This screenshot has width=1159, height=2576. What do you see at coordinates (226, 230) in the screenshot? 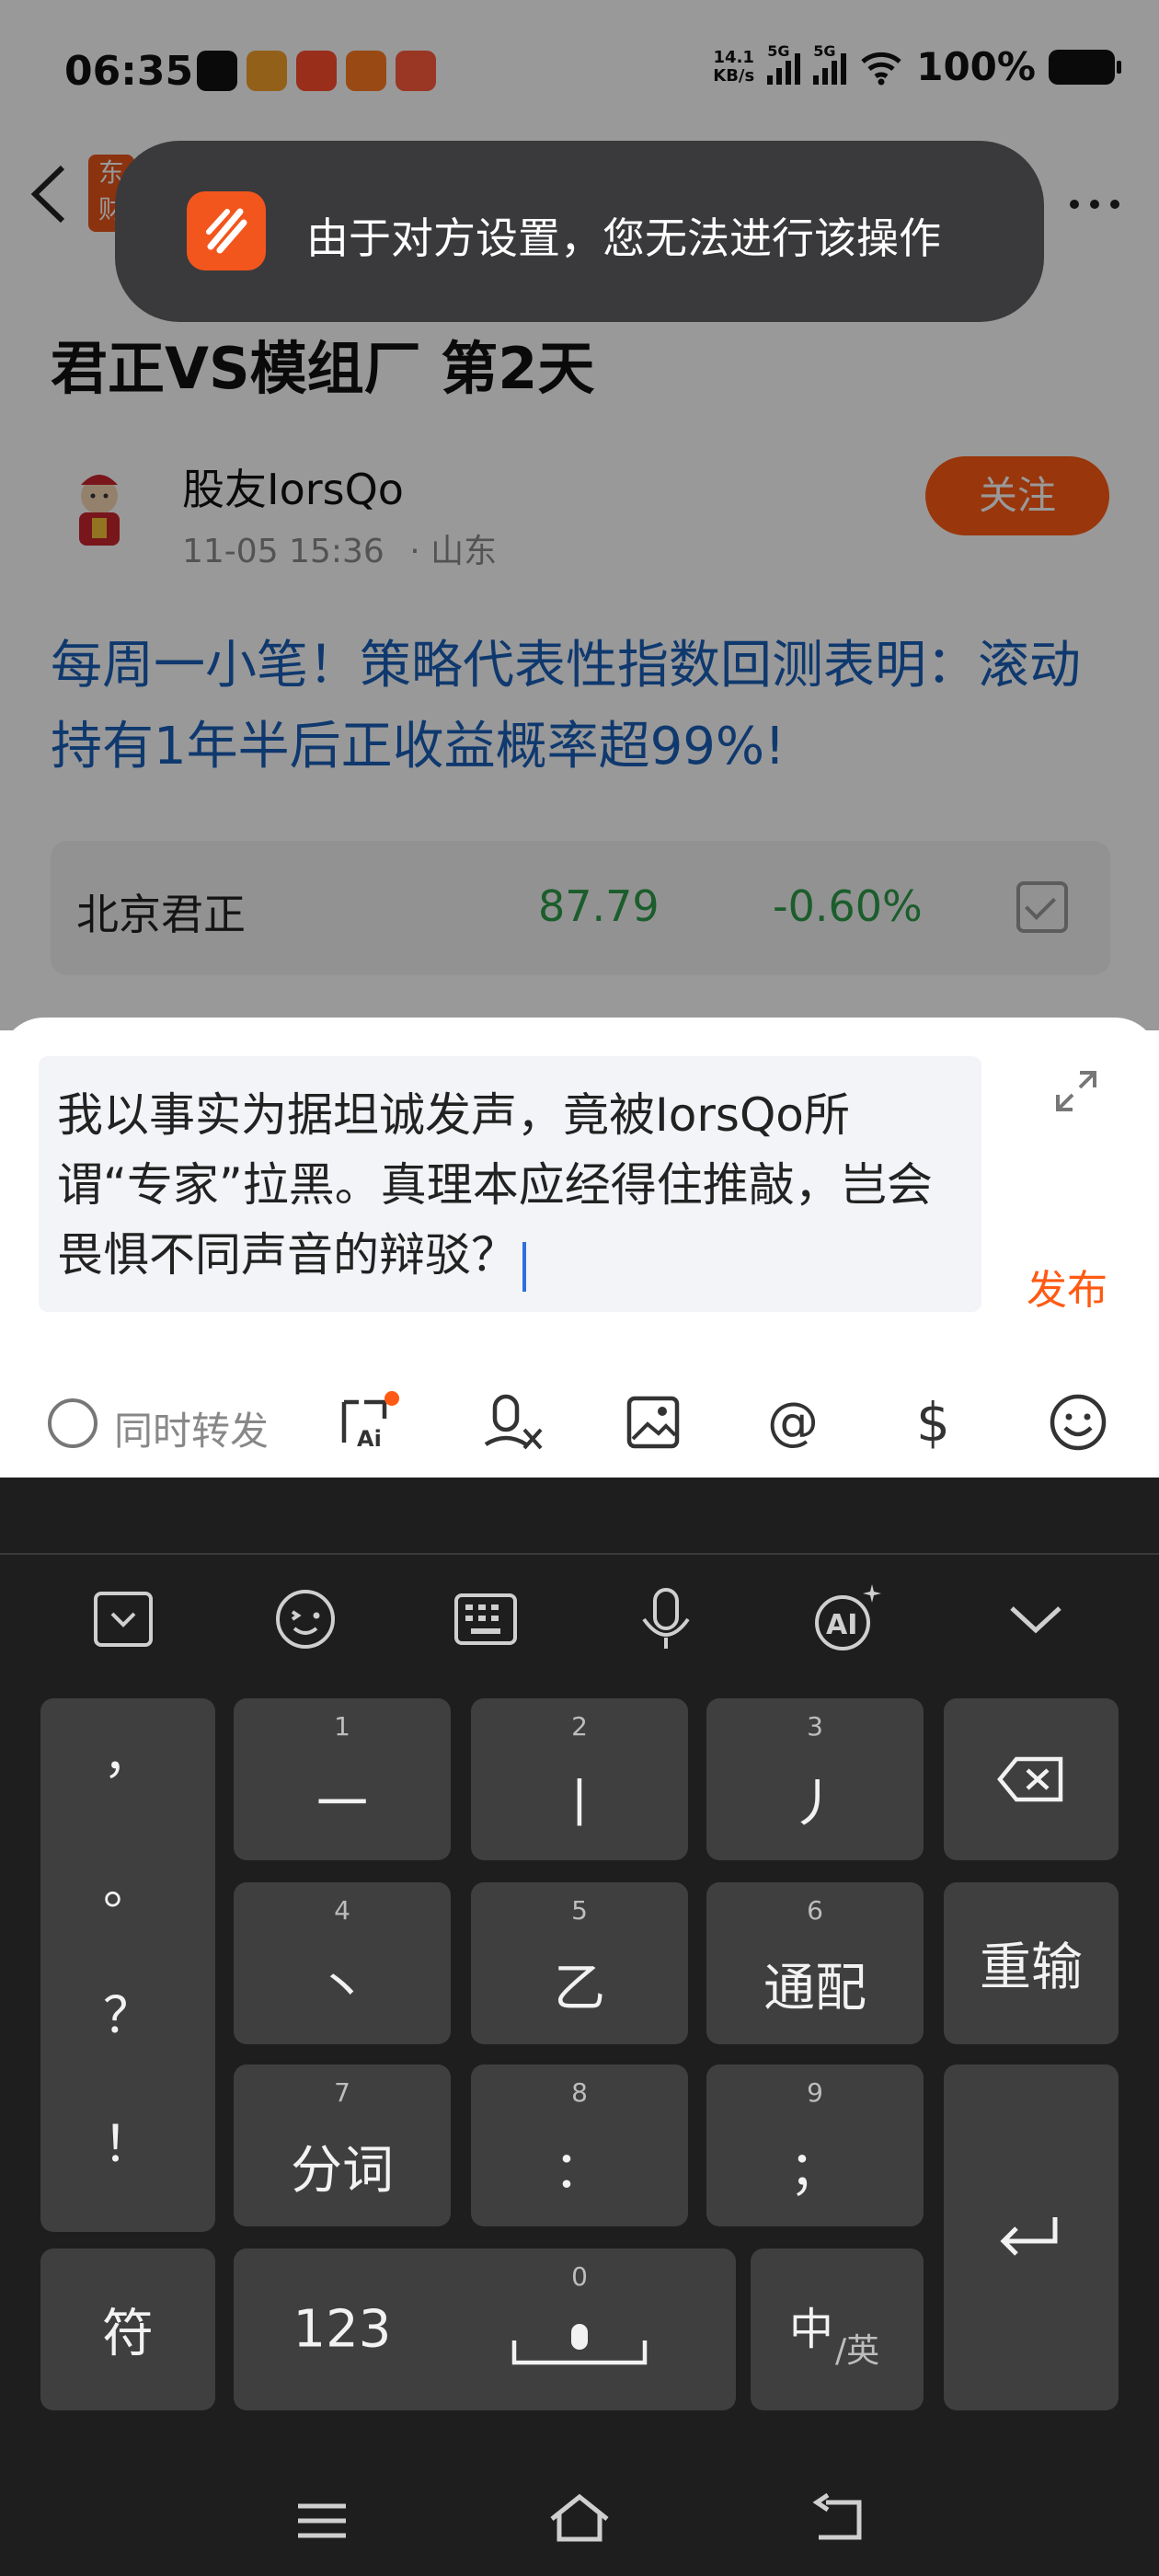
I see `eastmoney-logo-icon` at bounding box center [226, 230].